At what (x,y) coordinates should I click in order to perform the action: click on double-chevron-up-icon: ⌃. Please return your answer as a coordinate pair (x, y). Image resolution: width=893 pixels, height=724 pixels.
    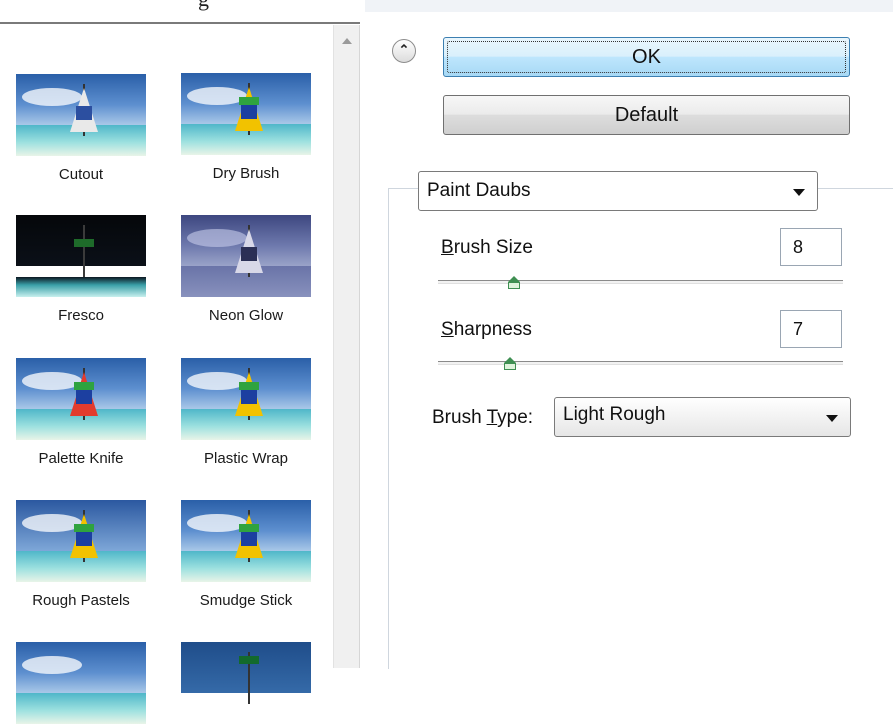
    Looking at the image, I should click on (404, 49).